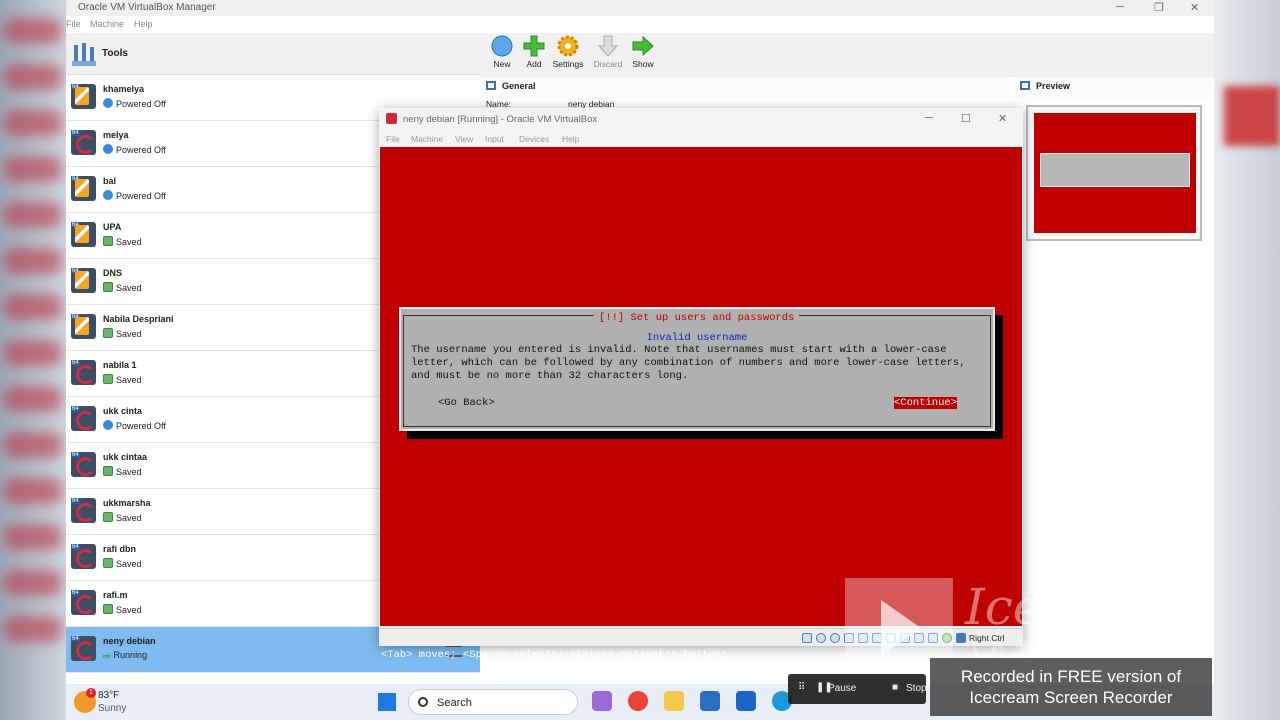 This screenshot has width=1280, height=720. Describe the element at coordinates (464, 139) in the screenshot. I see `vm-menu-view: View` at that location.